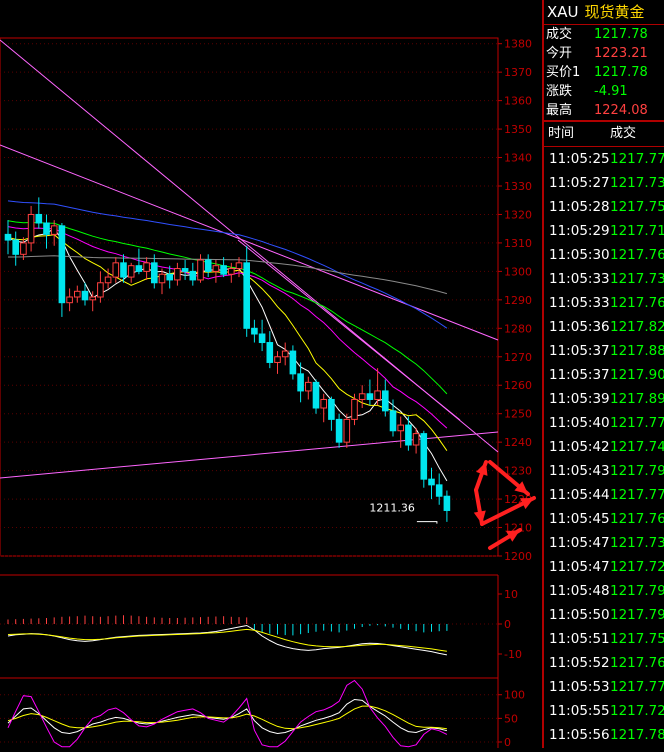 This screenshot has width=664, height=752. What do you see at coordinates (507, 624) in the screenshot?
I see `macd-tick-label: 0` at bounding box center [507, 624].